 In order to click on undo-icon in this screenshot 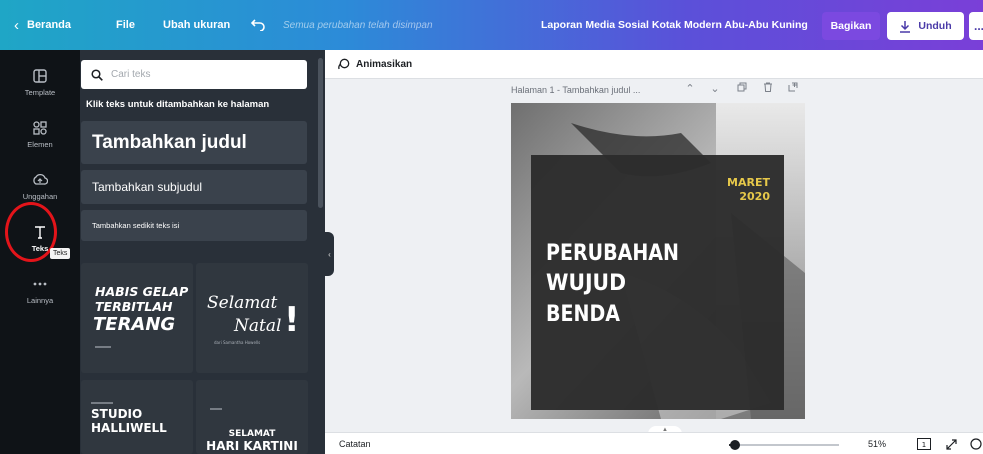, I will do `click(258, 25)`.